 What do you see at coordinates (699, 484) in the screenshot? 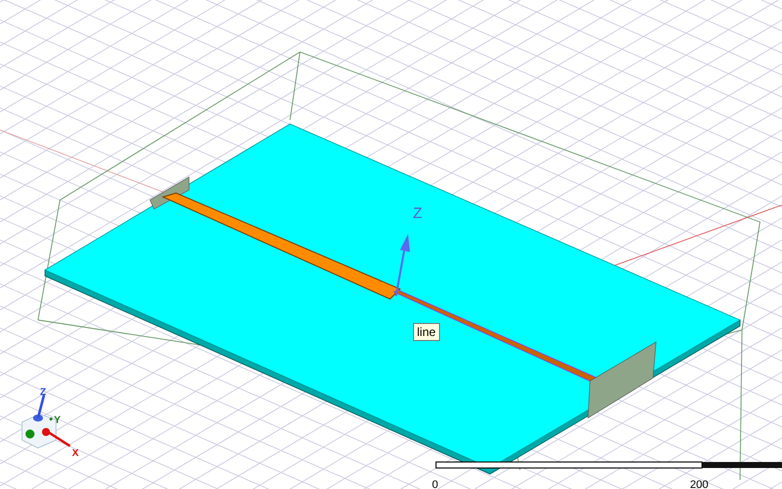
I see `scale-label: 200` at bounding box center [699, 484].